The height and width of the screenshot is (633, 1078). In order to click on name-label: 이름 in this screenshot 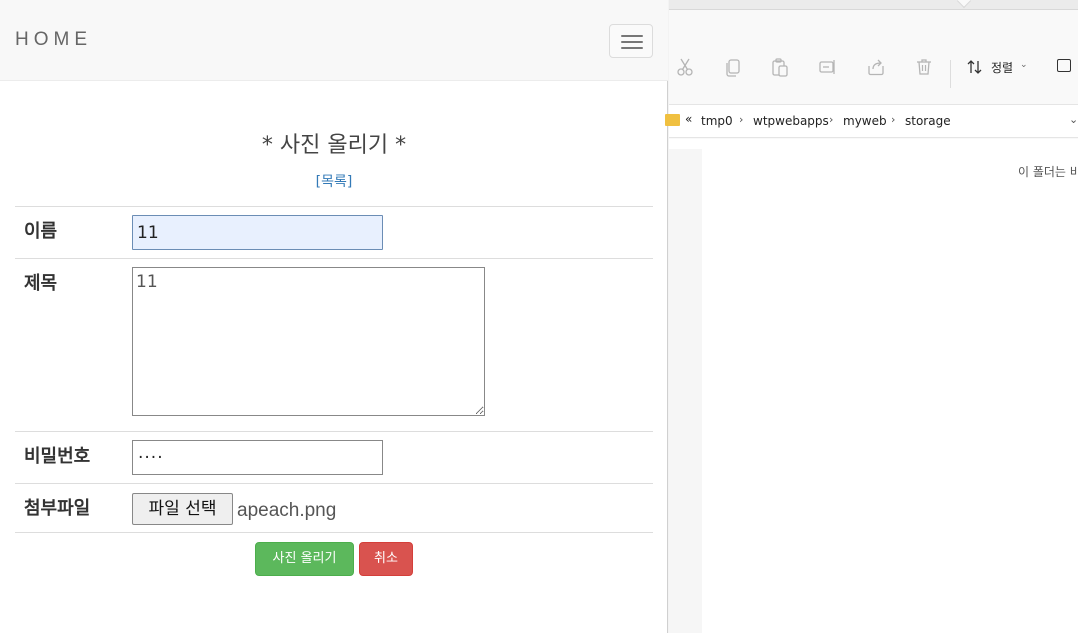, I will do `click(41, 231)`.